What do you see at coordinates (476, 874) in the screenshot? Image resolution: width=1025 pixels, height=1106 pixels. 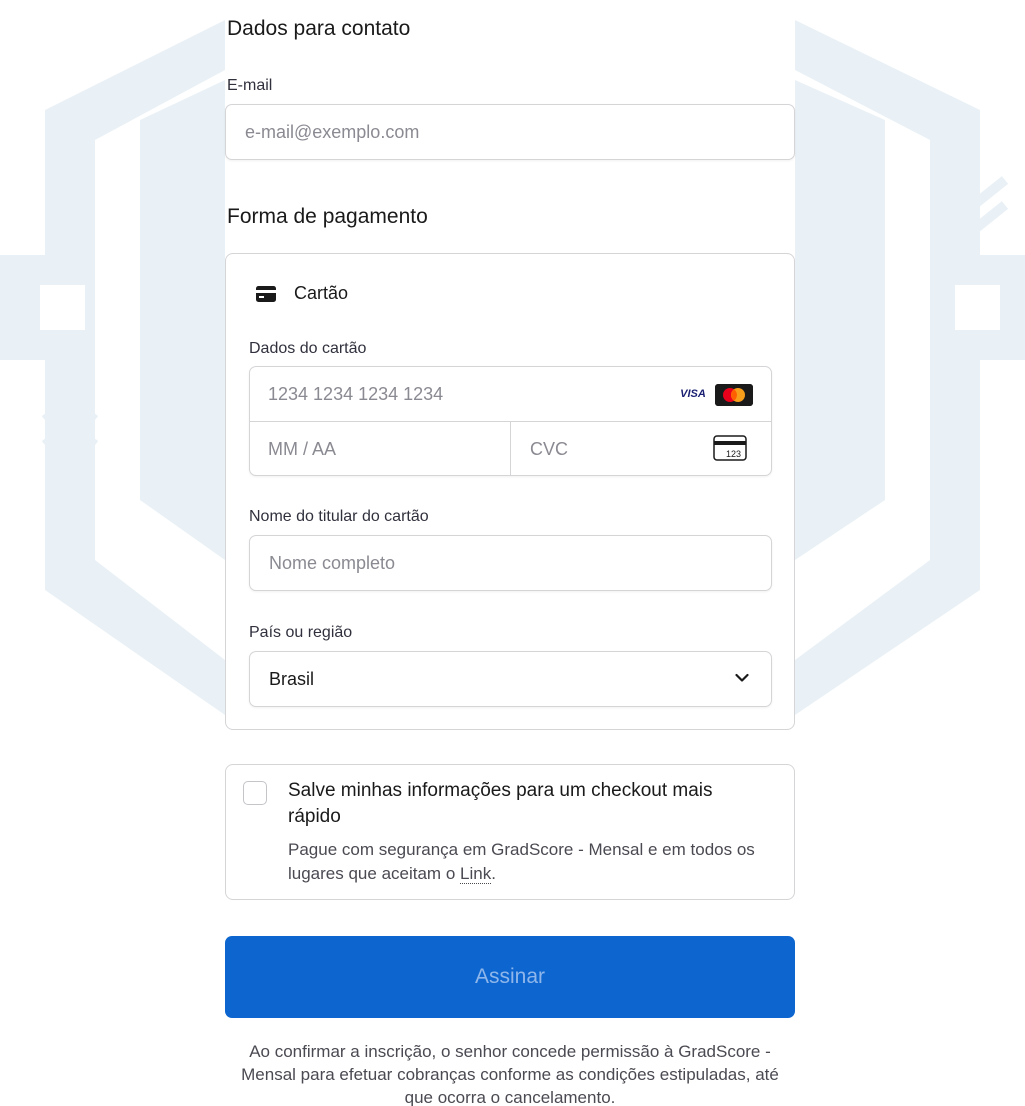 I see `link-anchor: Link` at bounding box center [476, 874].